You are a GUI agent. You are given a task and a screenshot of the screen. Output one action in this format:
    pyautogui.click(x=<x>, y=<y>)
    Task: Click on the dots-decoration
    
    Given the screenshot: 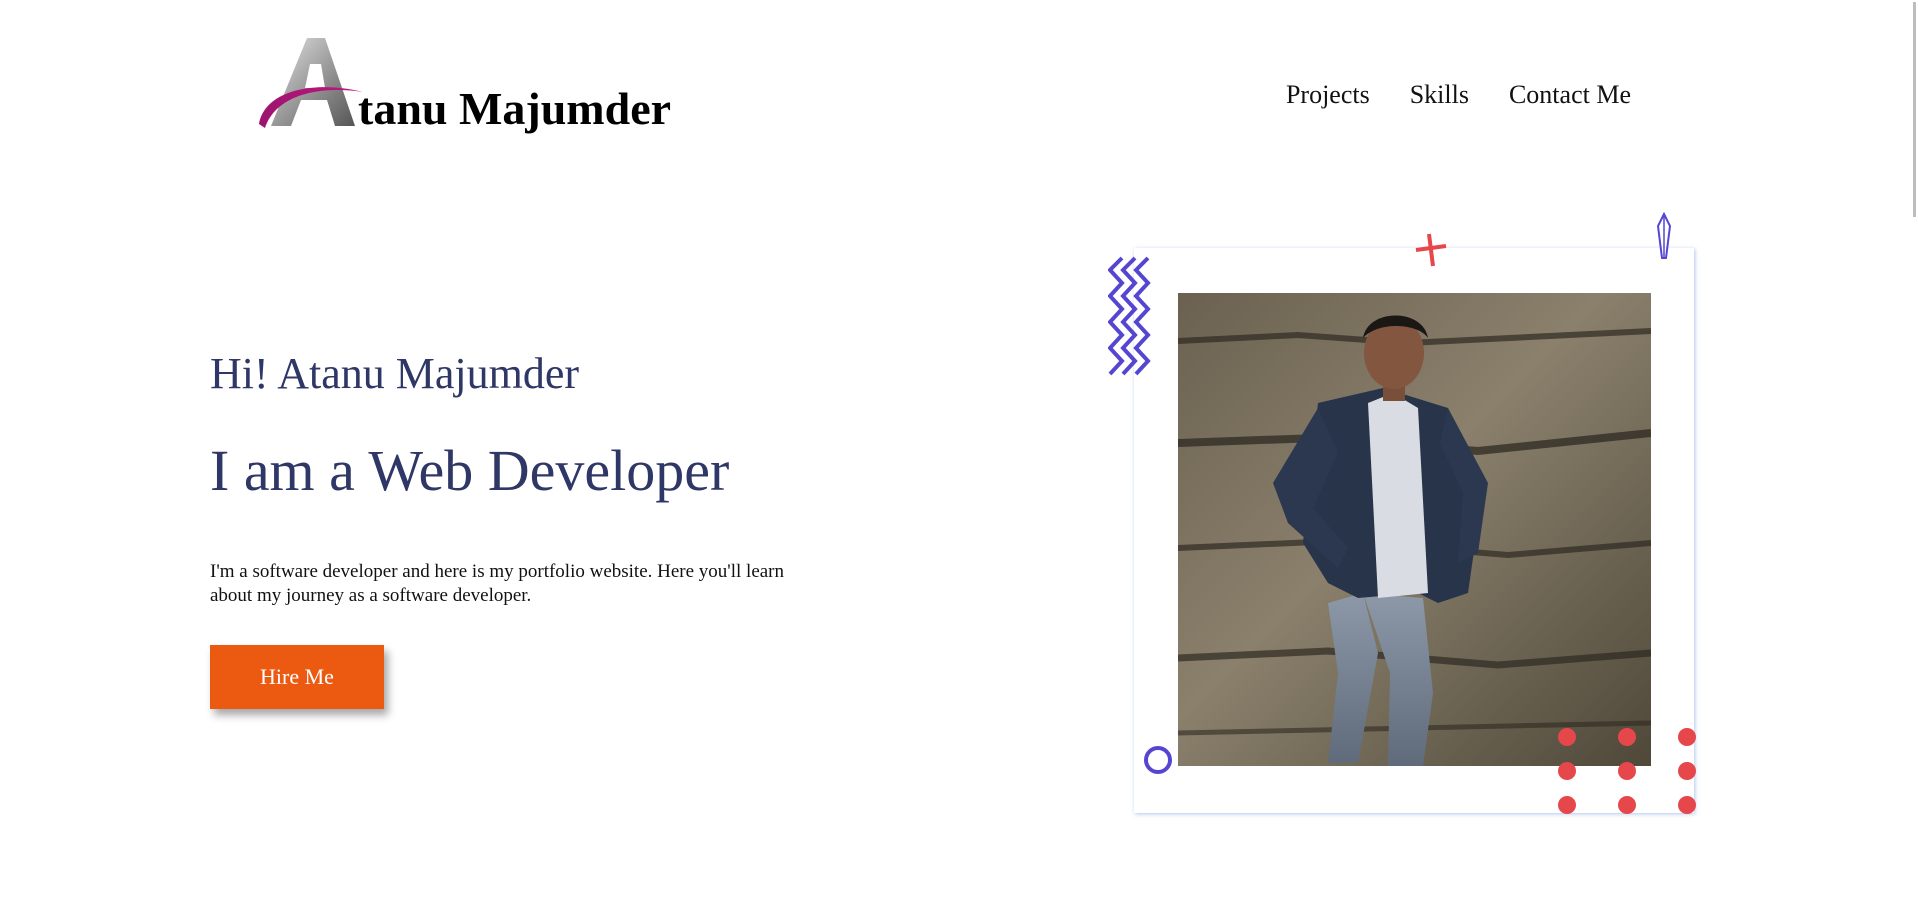 What is the action you would take?
    pyautogui.click(x=1628, y=773)
    